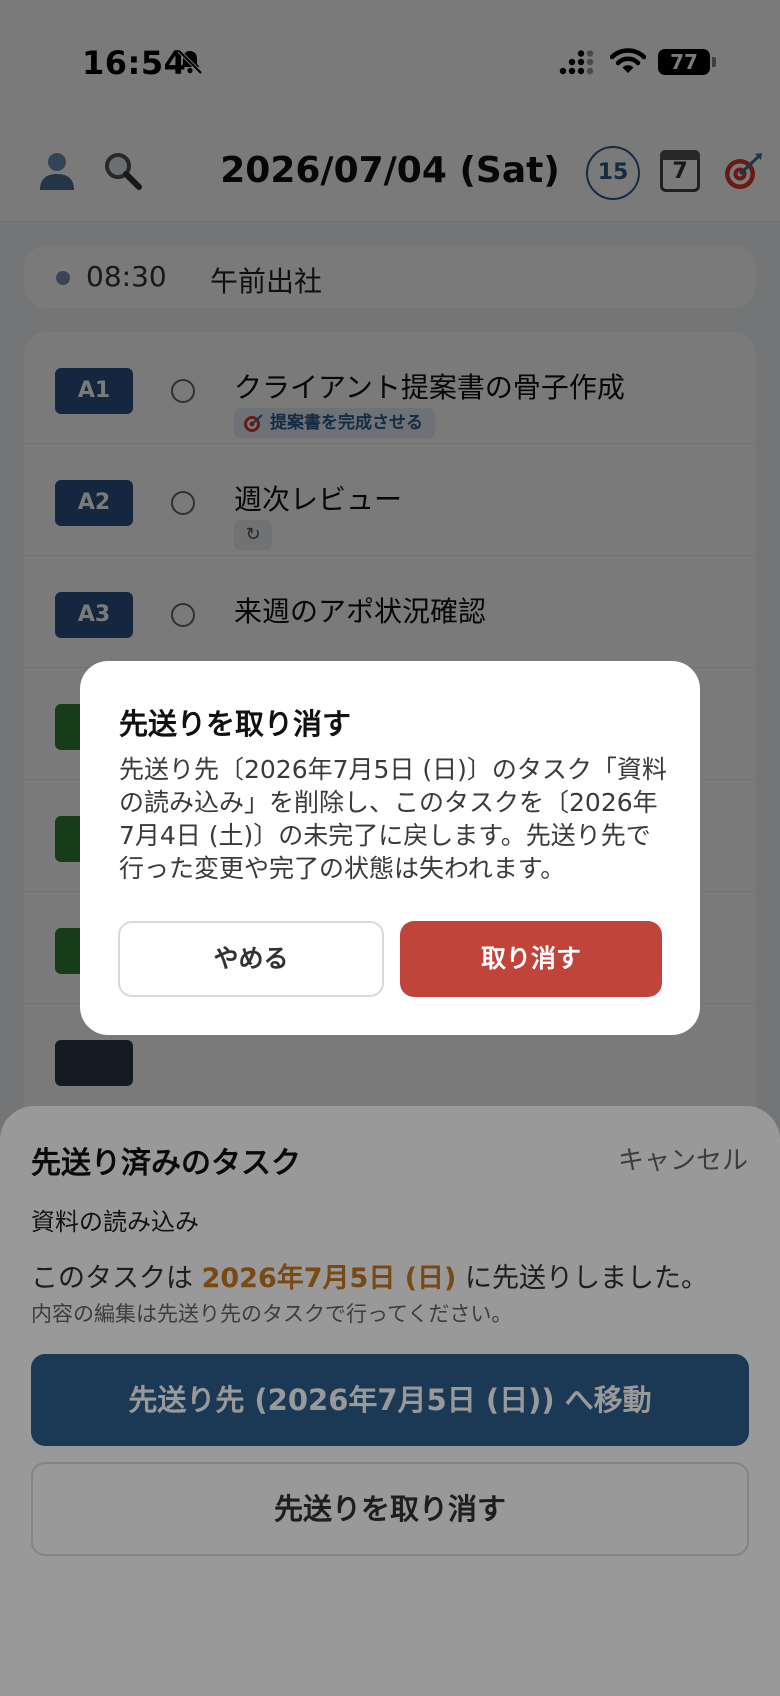  I want to click on dialog-cancel-button: やめる, so click(251, 959).